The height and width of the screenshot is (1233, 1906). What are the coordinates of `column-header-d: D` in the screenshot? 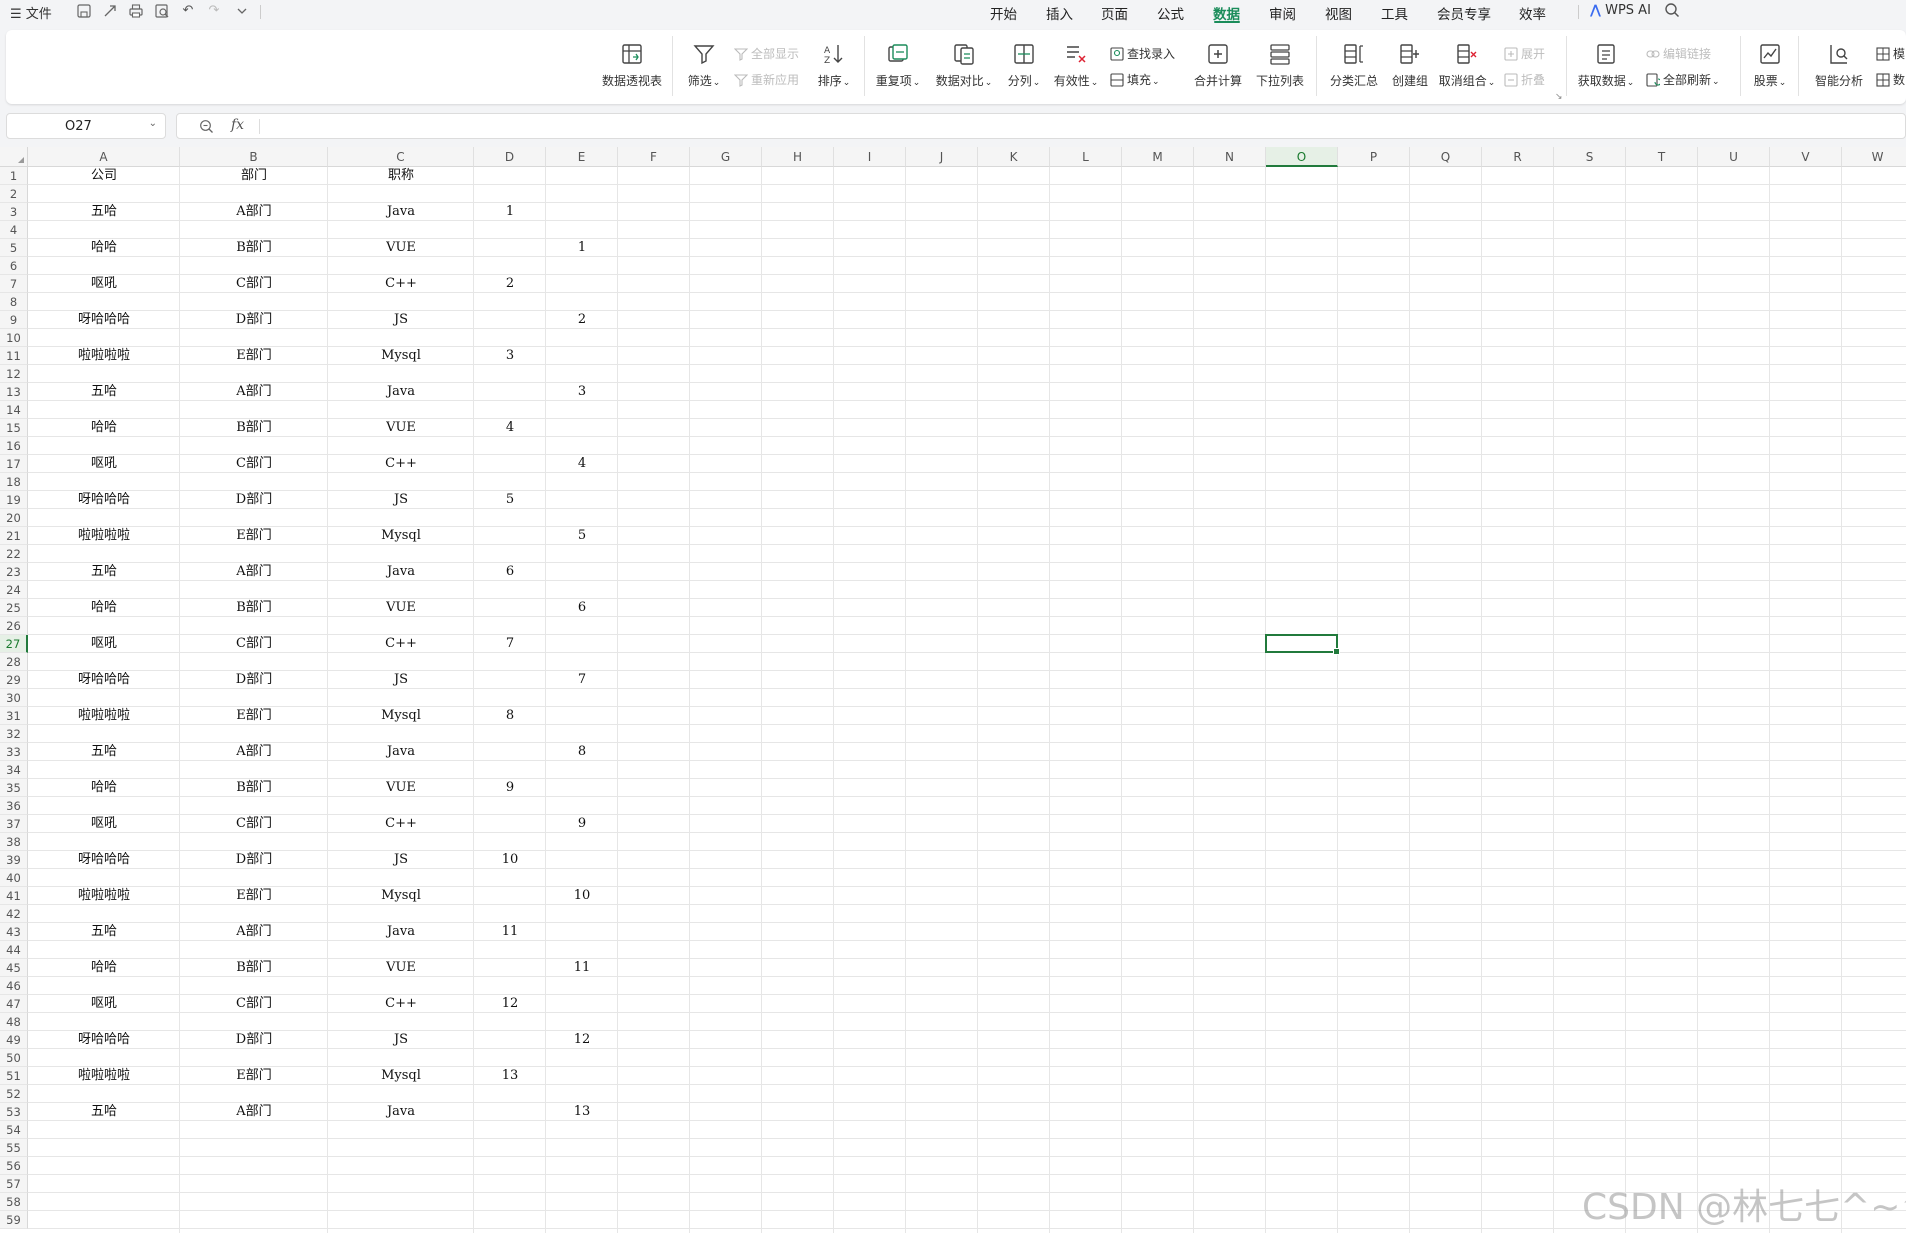 It's located at (510, 157).